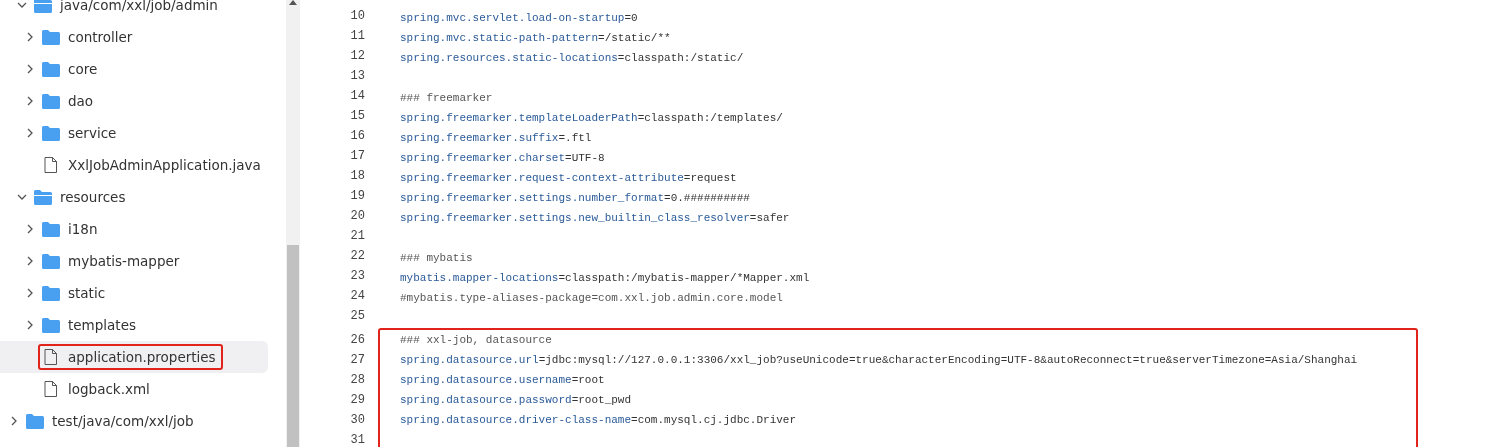 Image resolution: width=1490 pixels, height=447 pixels. What do you see at coordinates (87, 293) in the screenshot?
I see `tree-label: static` at bounding box center [87, 293].